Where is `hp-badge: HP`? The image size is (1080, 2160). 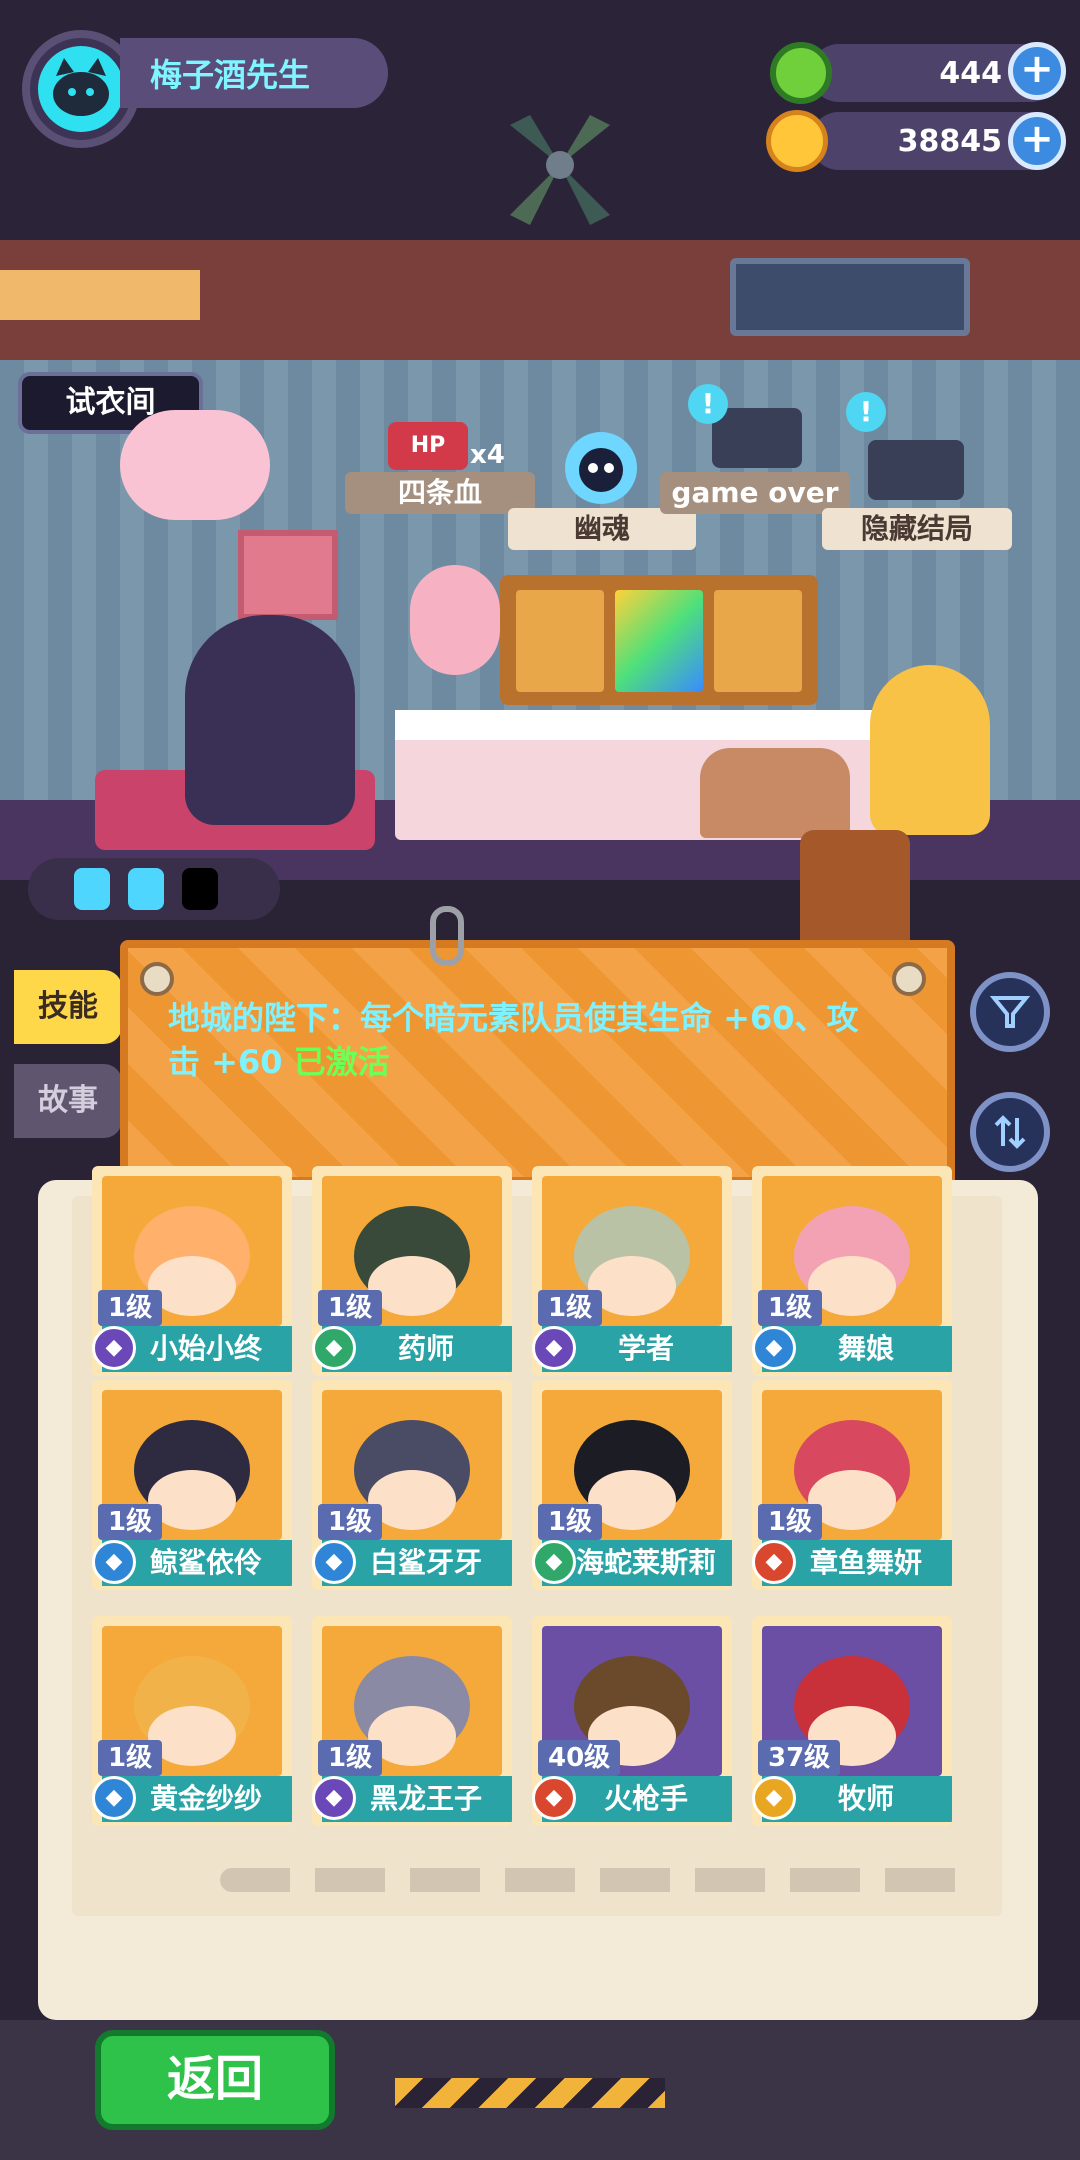 hp-badge: HP is located at coordinates (428, 445).